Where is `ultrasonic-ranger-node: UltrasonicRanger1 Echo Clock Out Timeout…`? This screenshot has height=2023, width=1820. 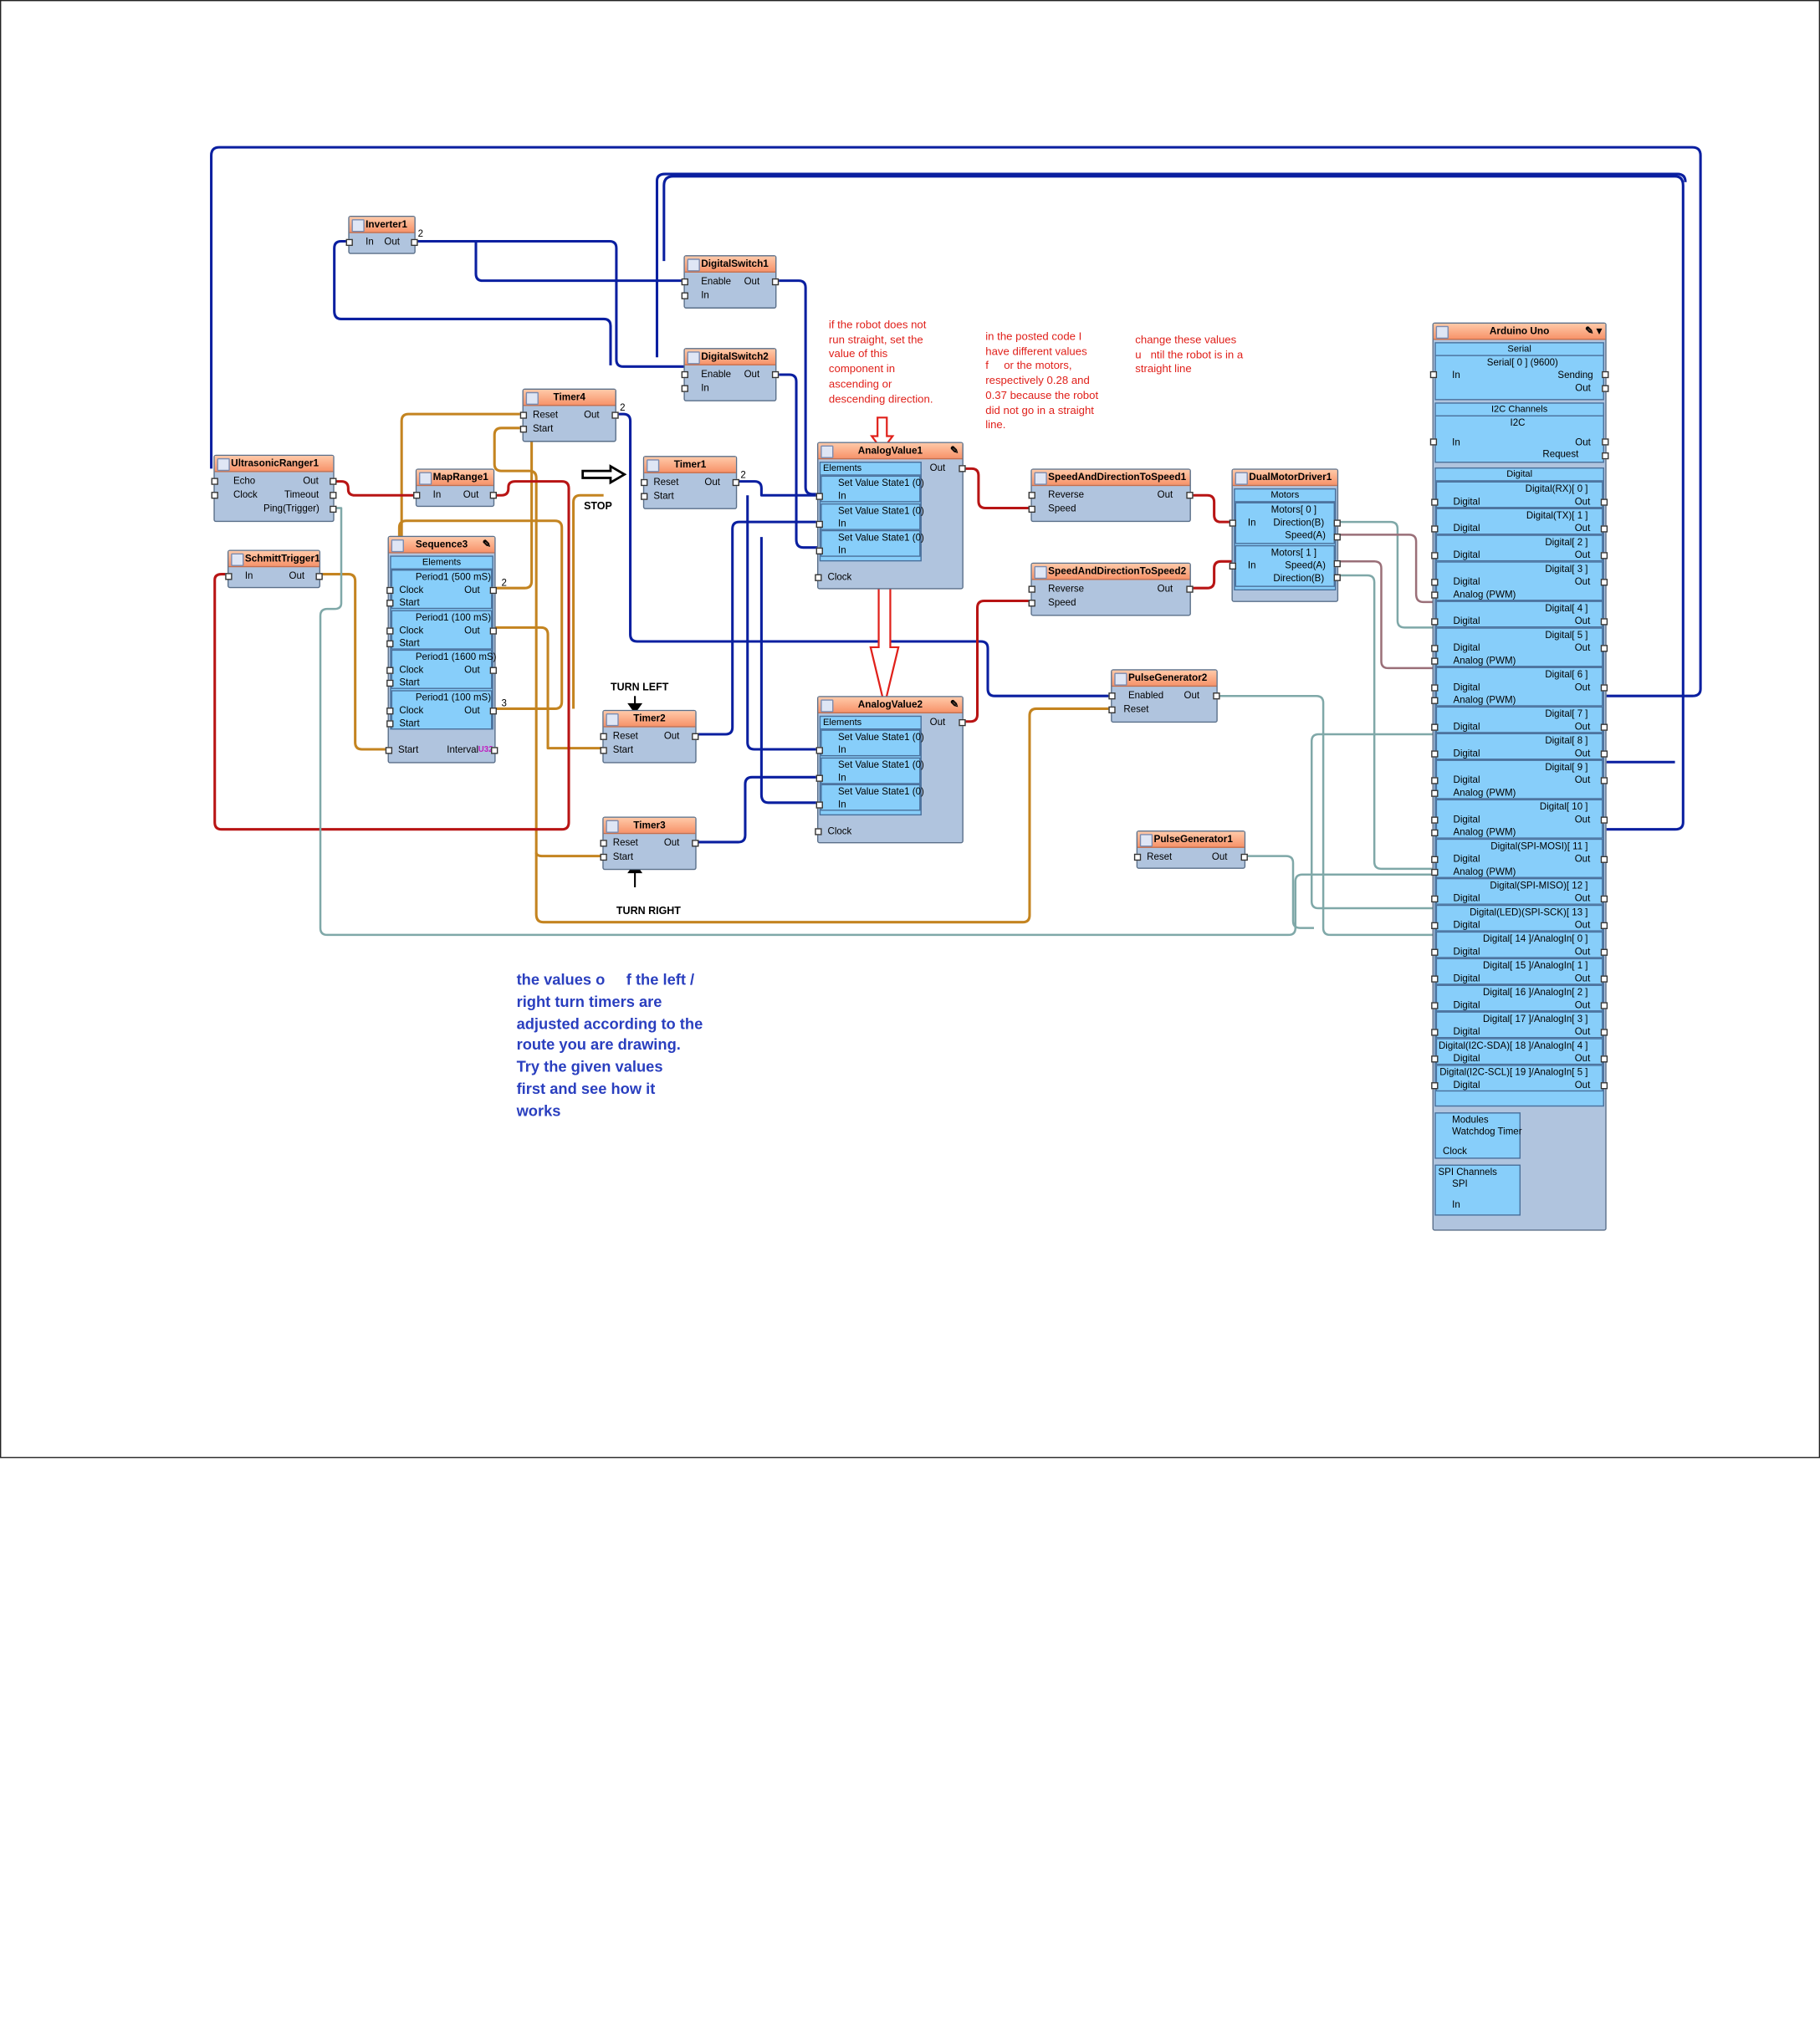 ultrasonic-ranger-node: UltrasonicRanger1 Echo Clock Out Timeout… is located at coordinates (274, 488).